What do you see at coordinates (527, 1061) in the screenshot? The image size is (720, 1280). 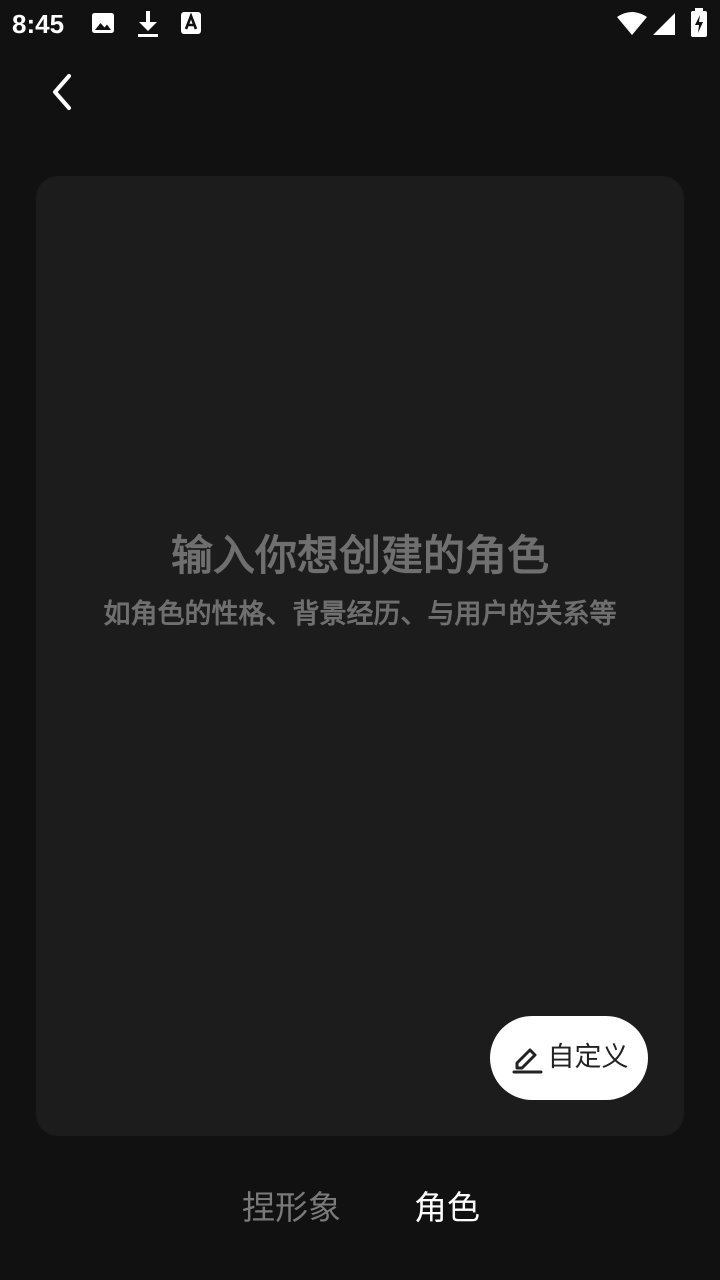 I see `pencil-icon` at bounding box center [527, 1061].